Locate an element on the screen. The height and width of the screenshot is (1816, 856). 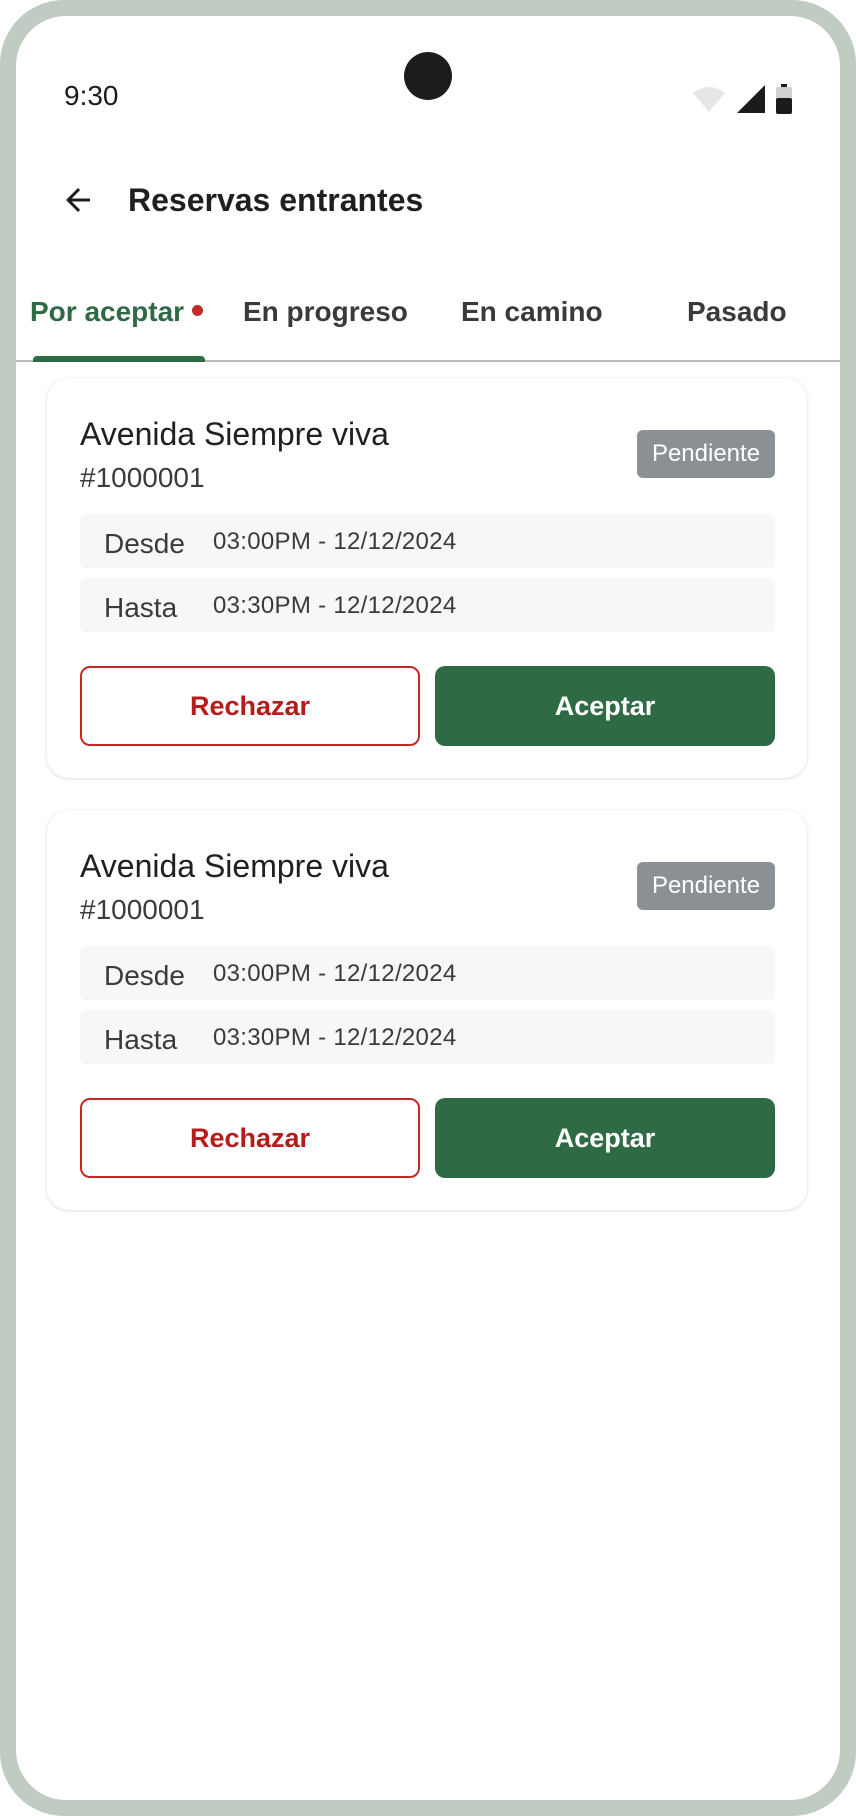
status-time: 9:30 is located at coordinates (91, 95).